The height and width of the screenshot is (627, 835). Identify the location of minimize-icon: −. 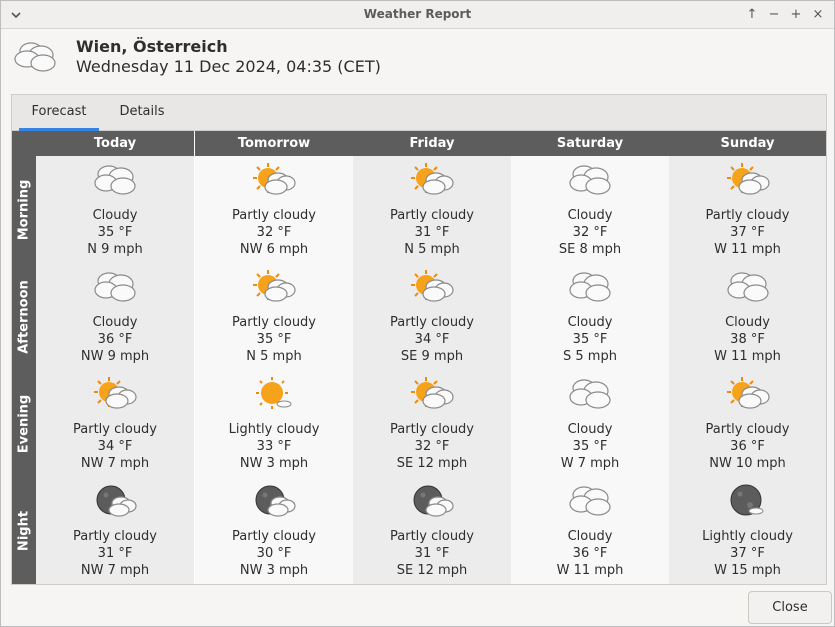
(774, 15).